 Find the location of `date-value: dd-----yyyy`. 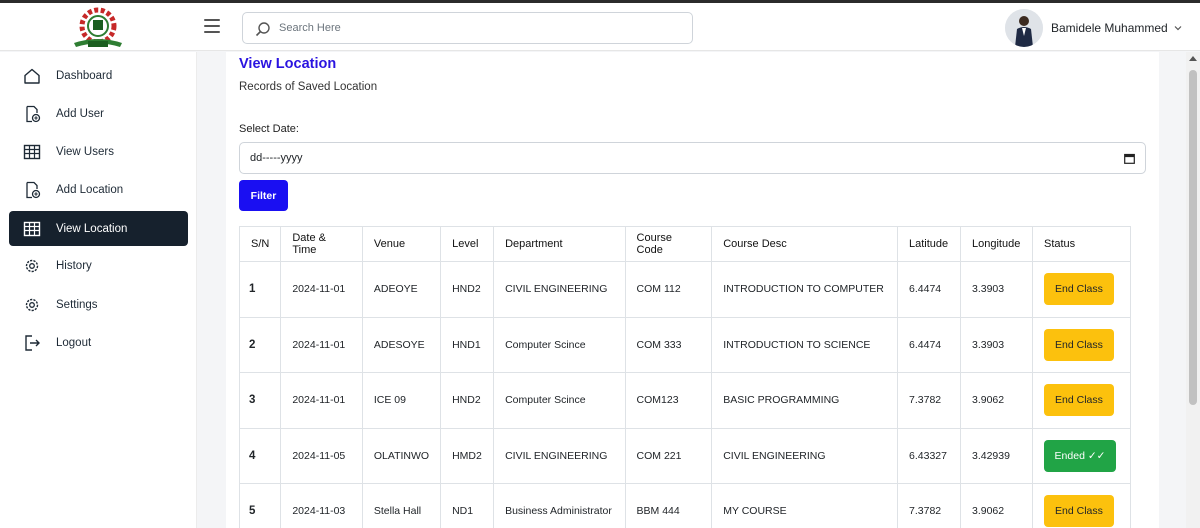

date-value: dd-----yyyy is located at coordinates (276, 158).